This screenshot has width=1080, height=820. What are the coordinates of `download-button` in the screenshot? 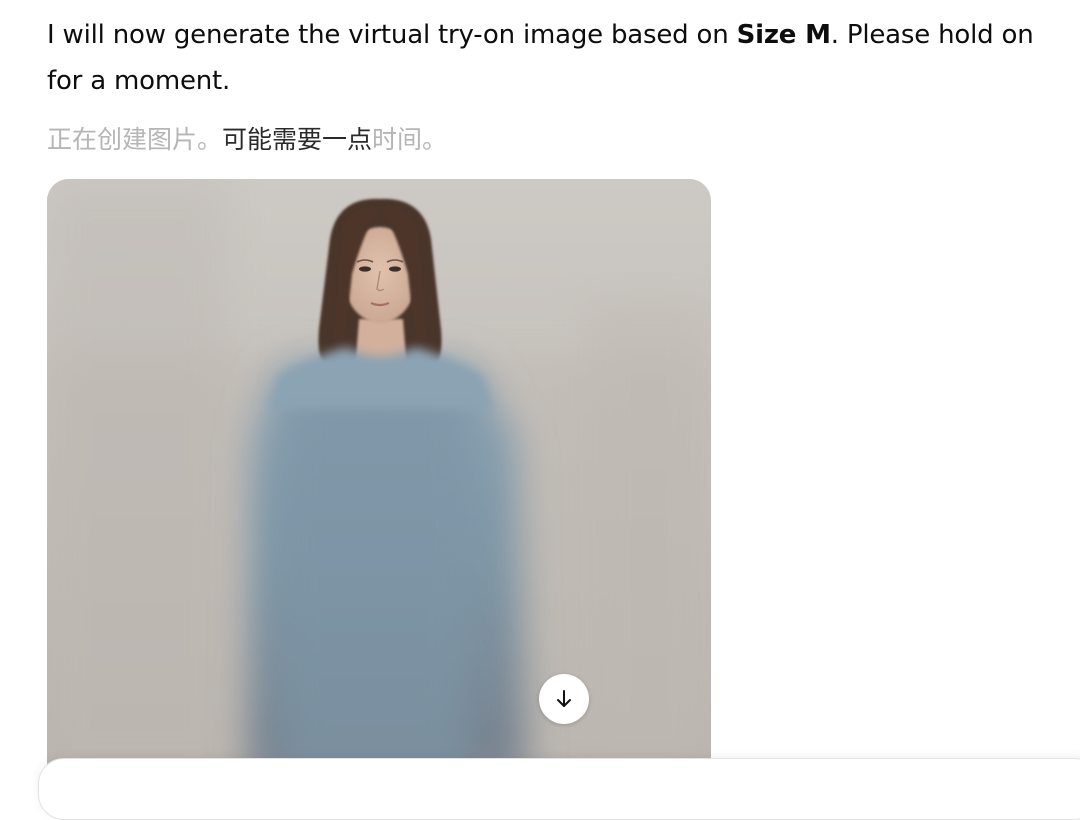 It's located at (564, 699).